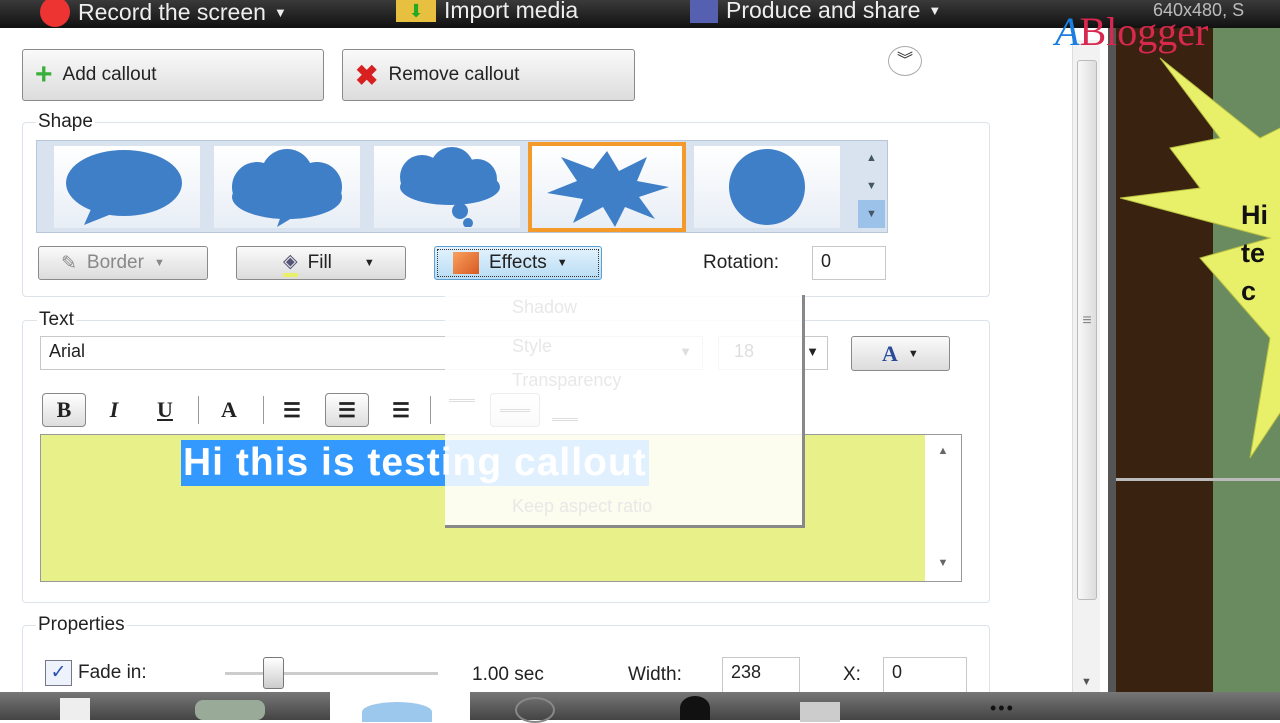 Image resolution: width=1280 pixels, height=723 pixels. What do you see at coordinates (511, 11) in the screenshot?
I see `import-label: Import media` at bounding box center [511, 11].